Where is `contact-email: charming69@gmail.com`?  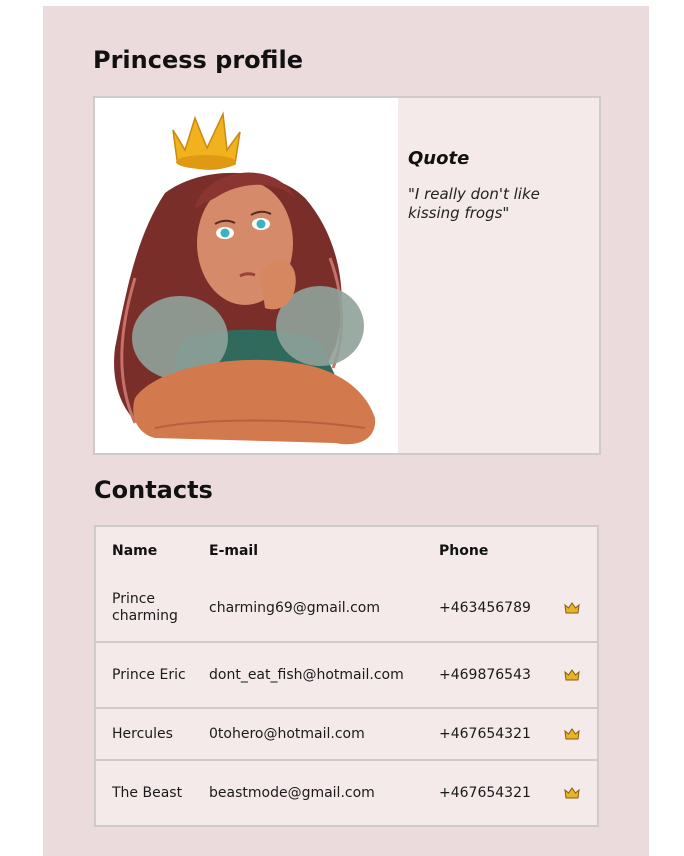
contact-email: charming69@gmail.com is located at coordinates (321, 608).